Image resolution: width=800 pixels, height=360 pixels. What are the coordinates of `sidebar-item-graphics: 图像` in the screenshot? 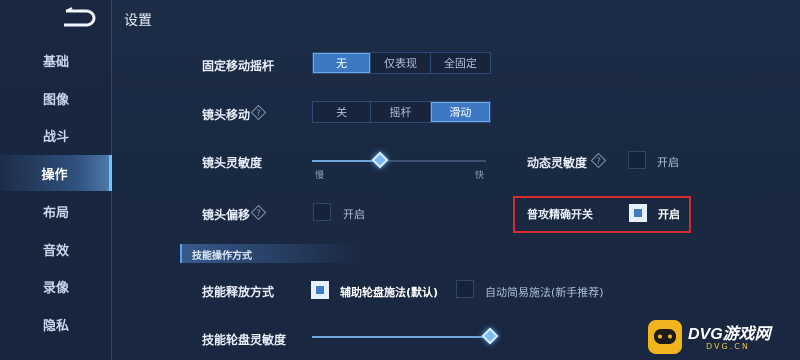 It's located at (56, 98).